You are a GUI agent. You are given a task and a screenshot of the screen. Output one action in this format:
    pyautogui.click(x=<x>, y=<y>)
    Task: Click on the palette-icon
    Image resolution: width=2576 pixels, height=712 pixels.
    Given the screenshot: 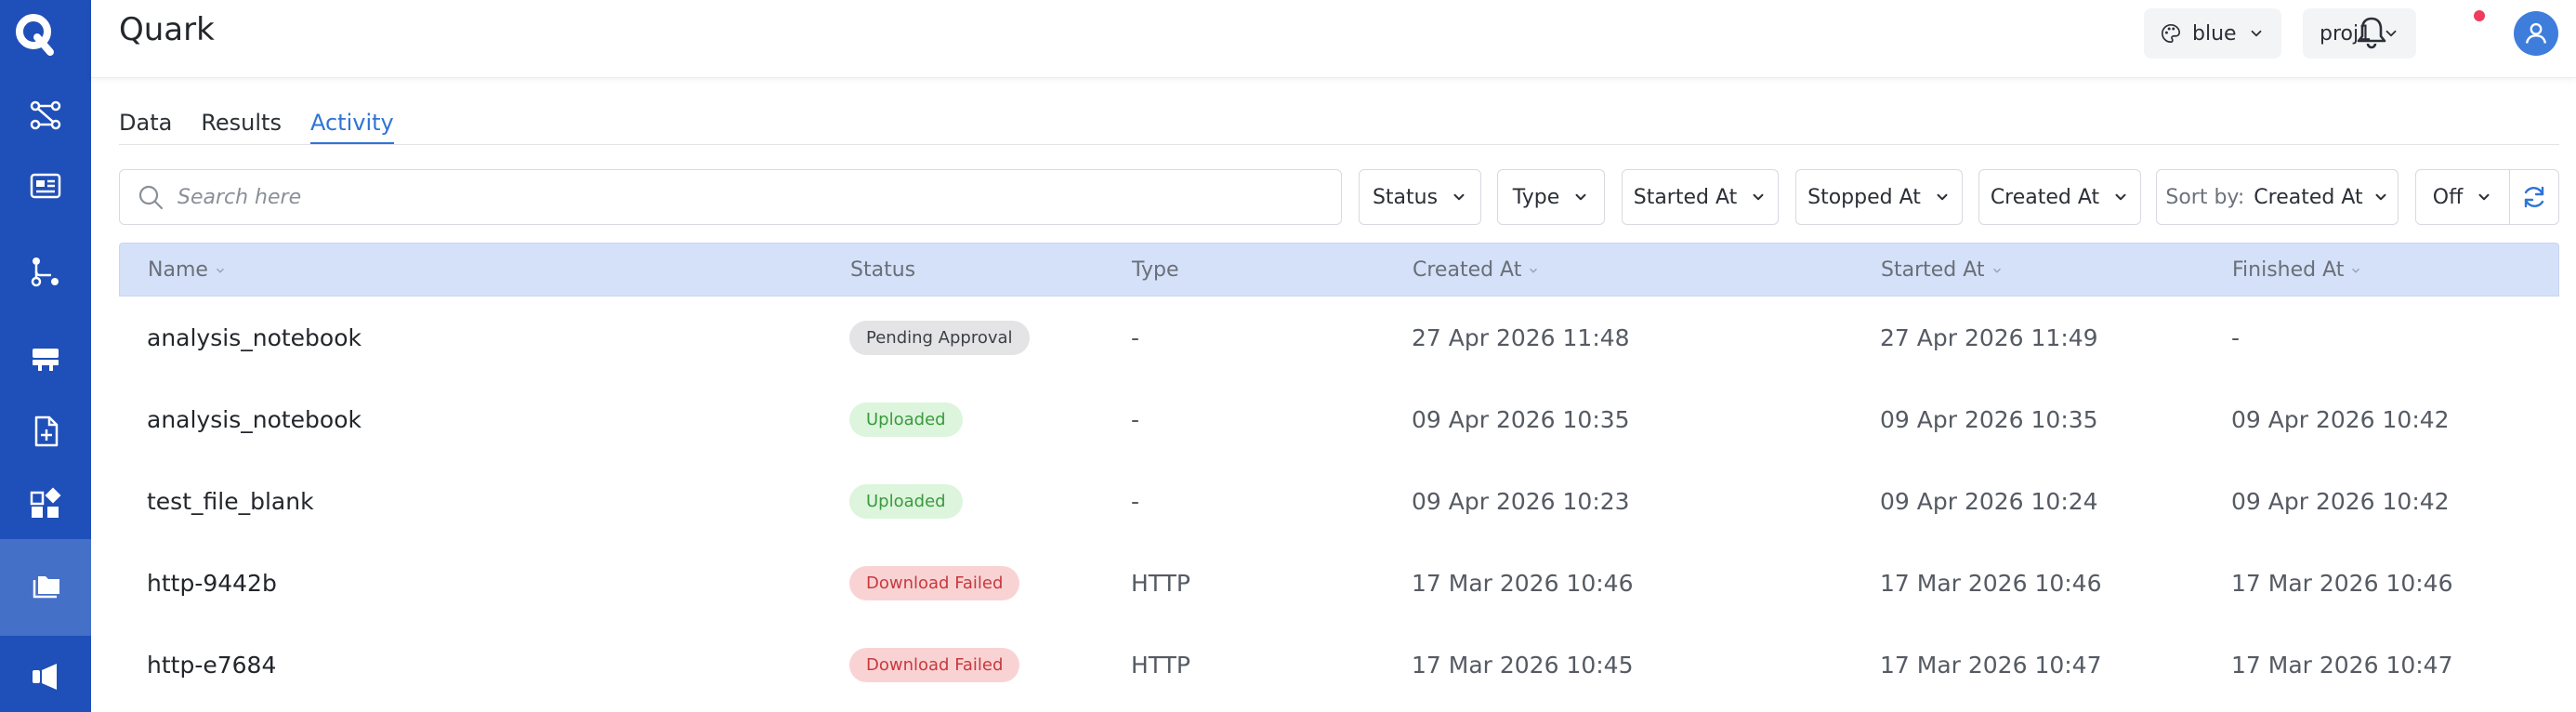 What is the action you would take?
    pyautogui.click(x=2171, y=33)
    